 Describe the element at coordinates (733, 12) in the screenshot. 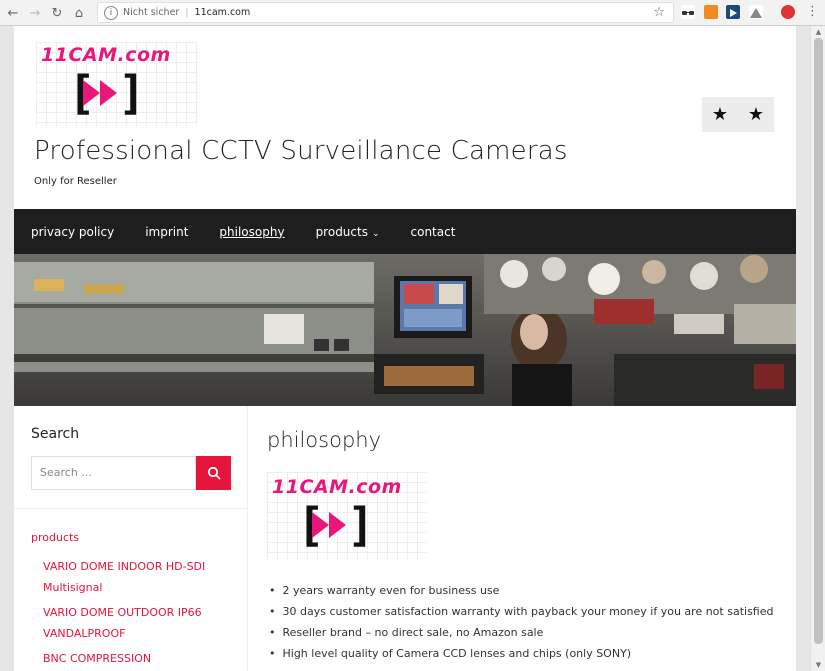

I see `extension-play-icon` at that location.